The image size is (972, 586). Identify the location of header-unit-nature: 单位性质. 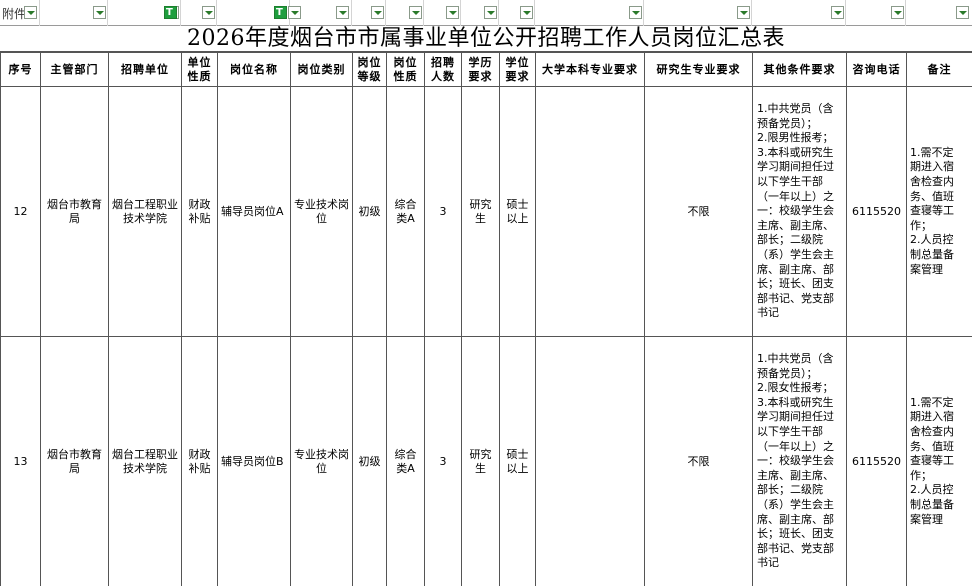
(199, 69).